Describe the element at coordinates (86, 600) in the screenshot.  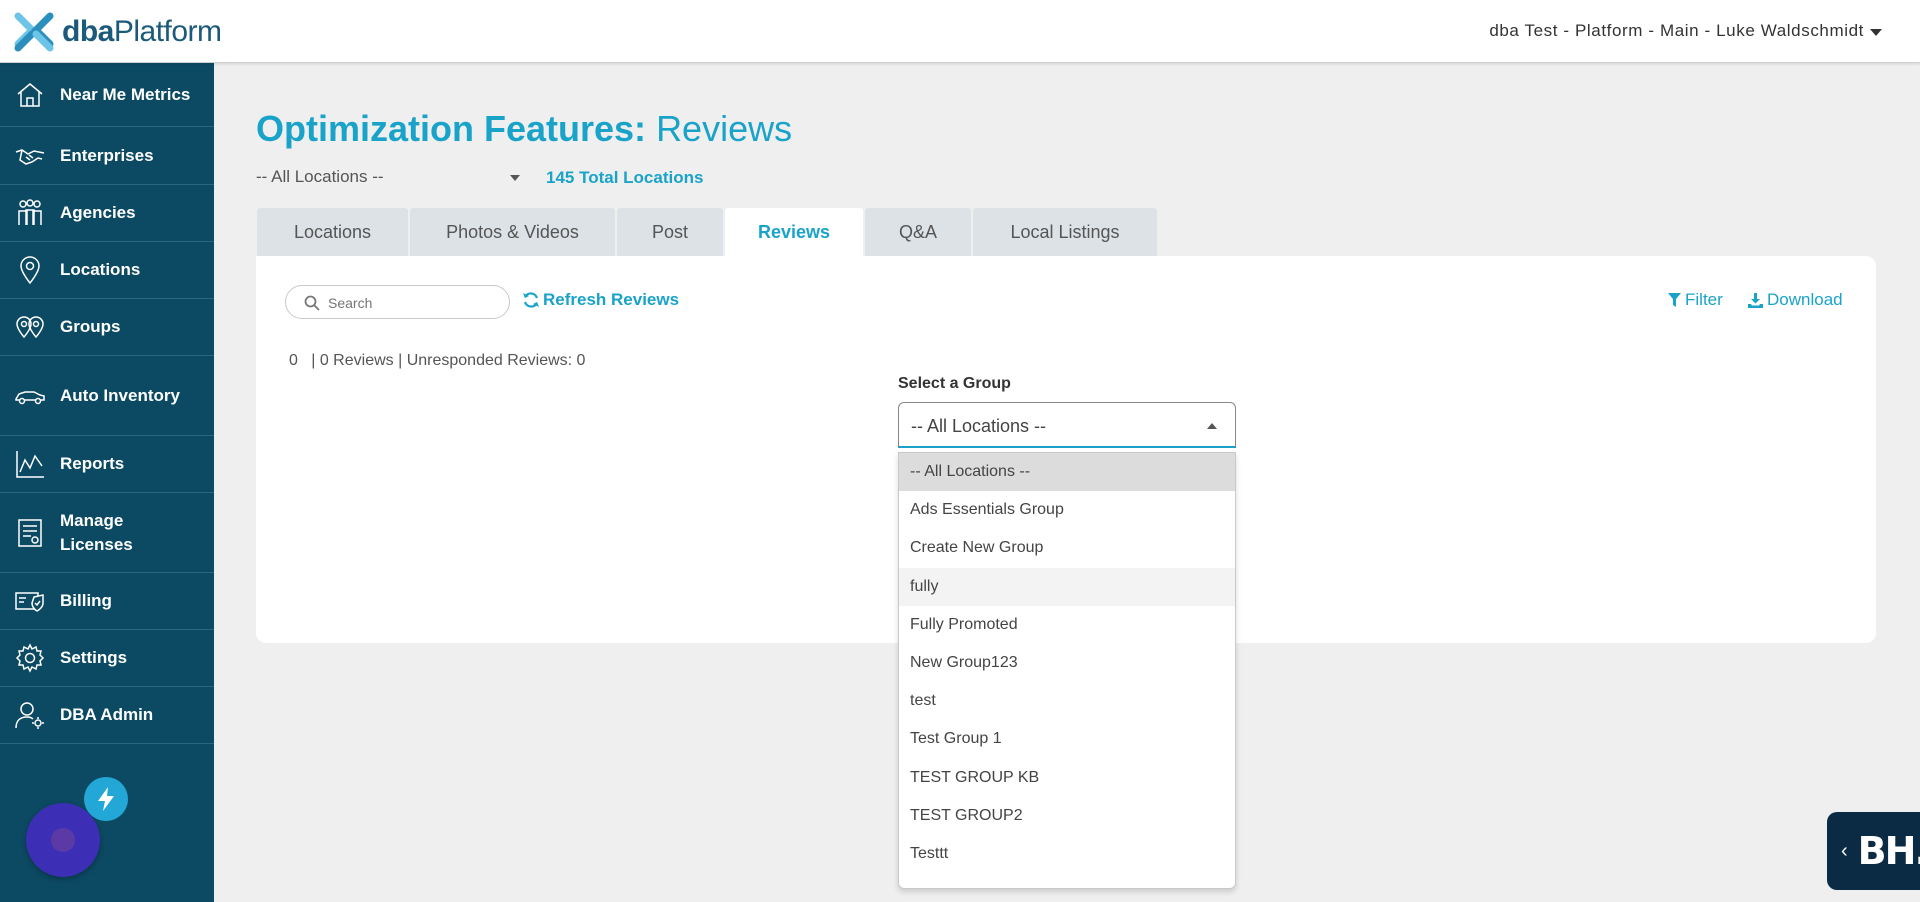
I see `sidebar-item-label: Billing` at that location.